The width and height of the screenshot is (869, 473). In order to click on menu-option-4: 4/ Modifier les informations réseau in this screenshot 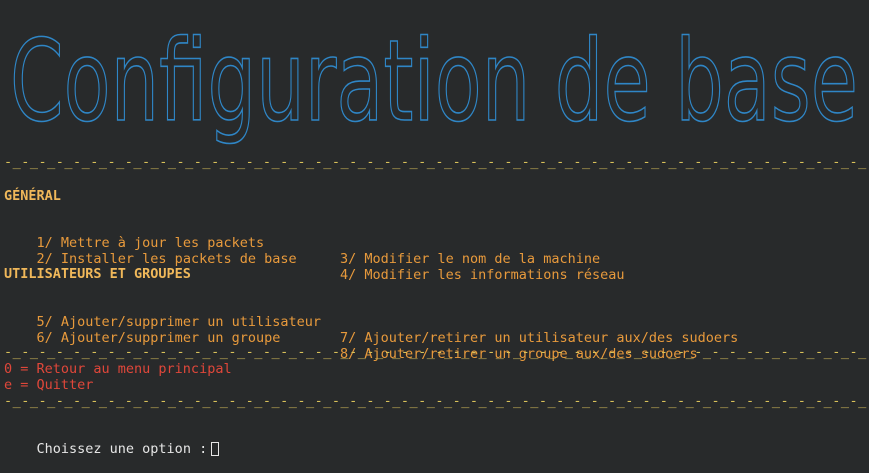, I will do `click(482, 275)`.